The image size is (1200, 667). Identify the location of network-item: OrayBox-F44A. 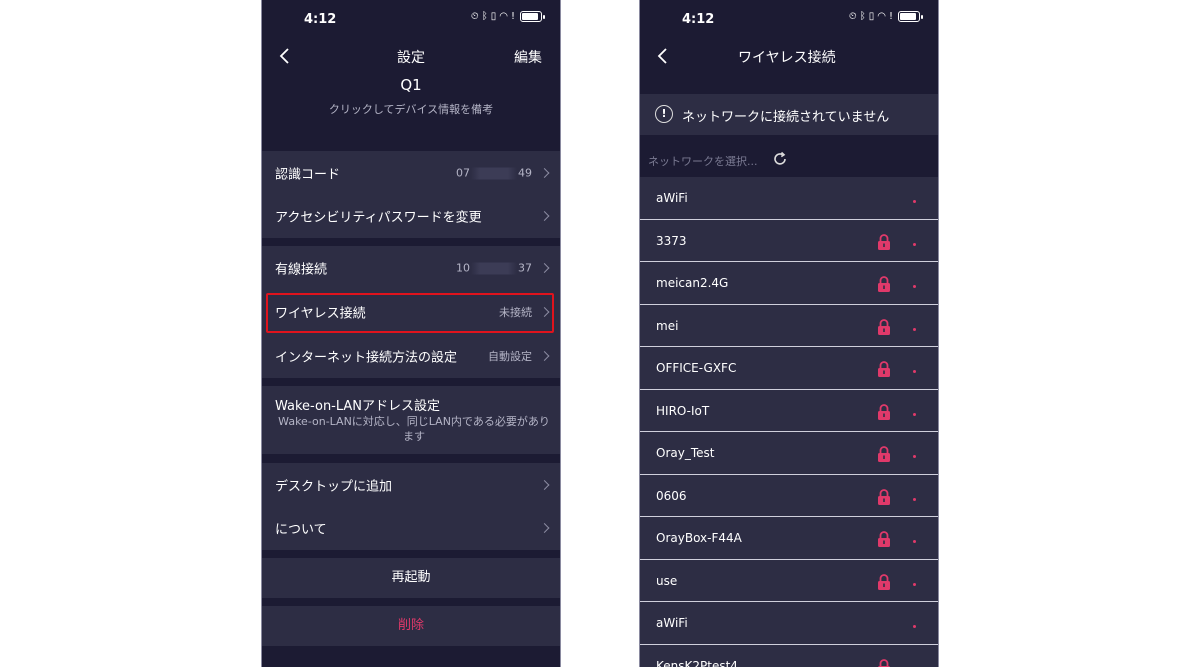
(789, 538).